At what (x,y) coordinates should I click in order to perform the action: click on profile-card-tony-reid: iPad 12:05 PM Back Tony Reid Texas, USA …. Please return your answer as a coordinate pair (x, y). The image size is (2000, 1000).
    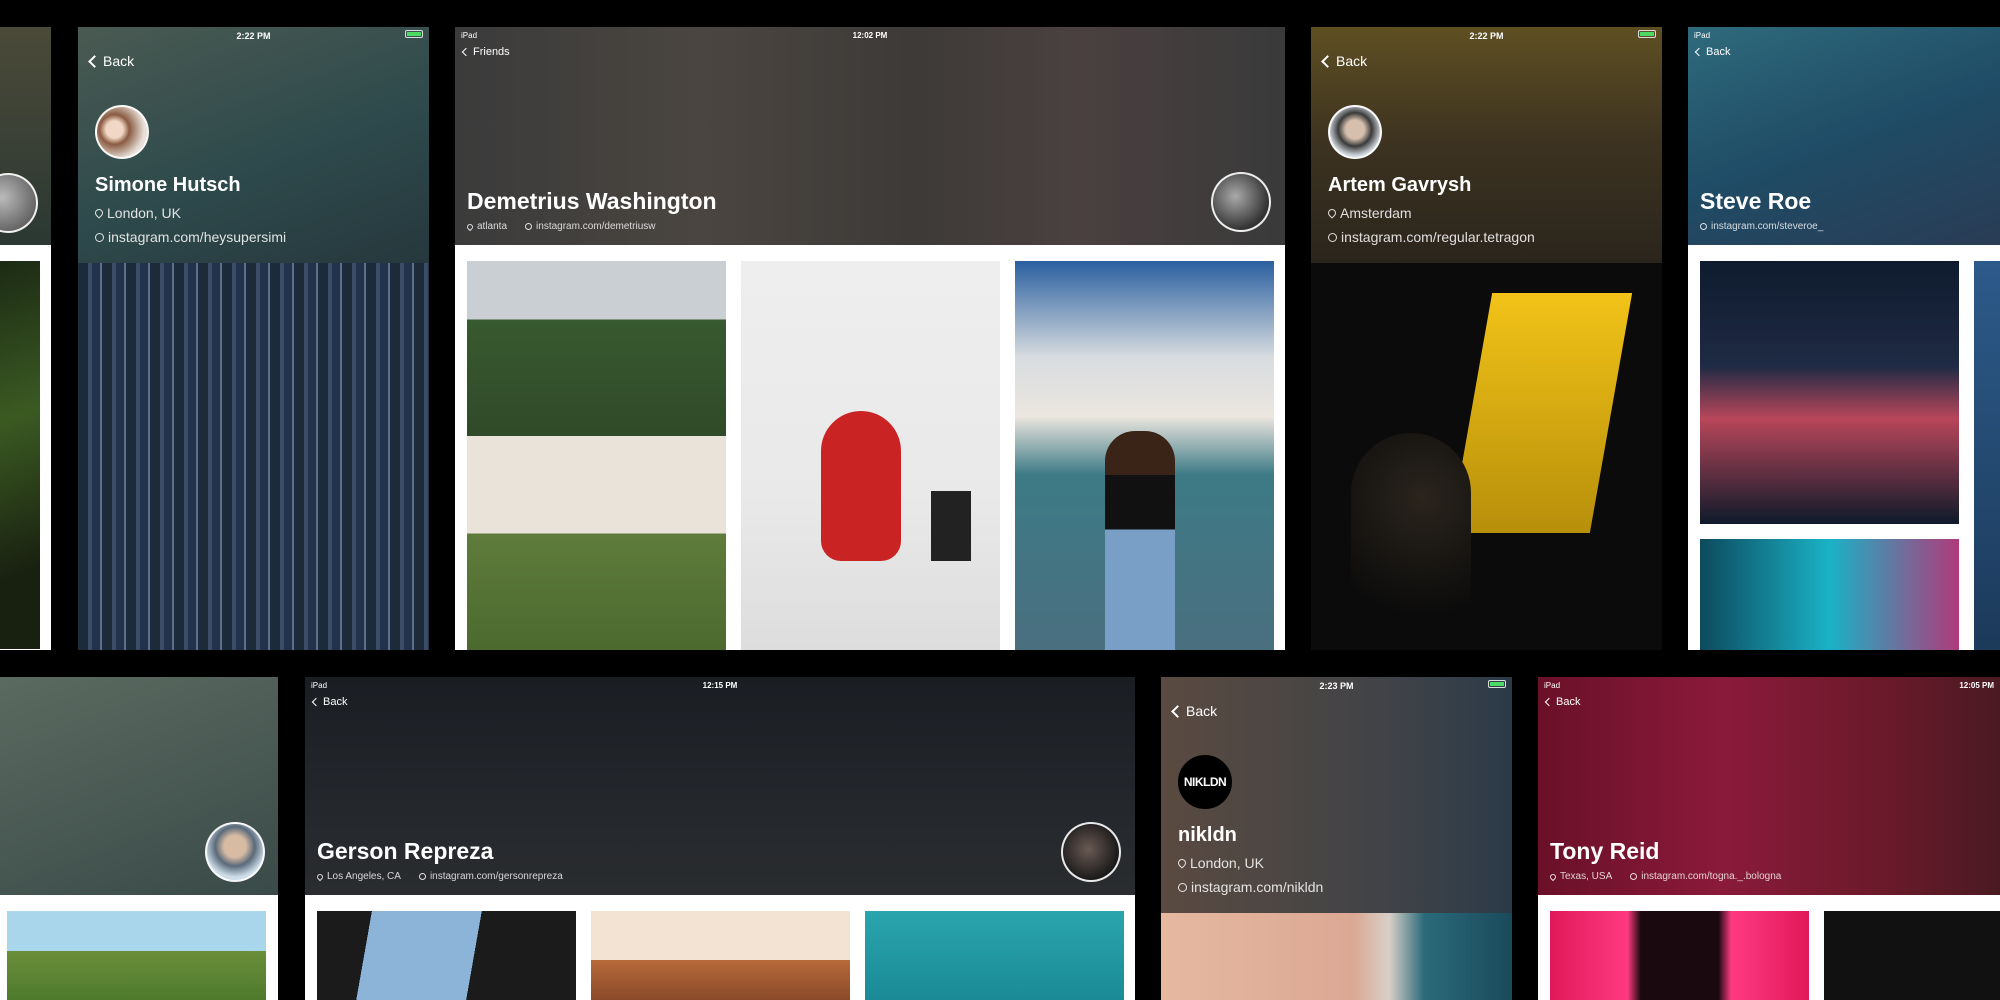
    Looking at the image, I should click on (1769, 838).